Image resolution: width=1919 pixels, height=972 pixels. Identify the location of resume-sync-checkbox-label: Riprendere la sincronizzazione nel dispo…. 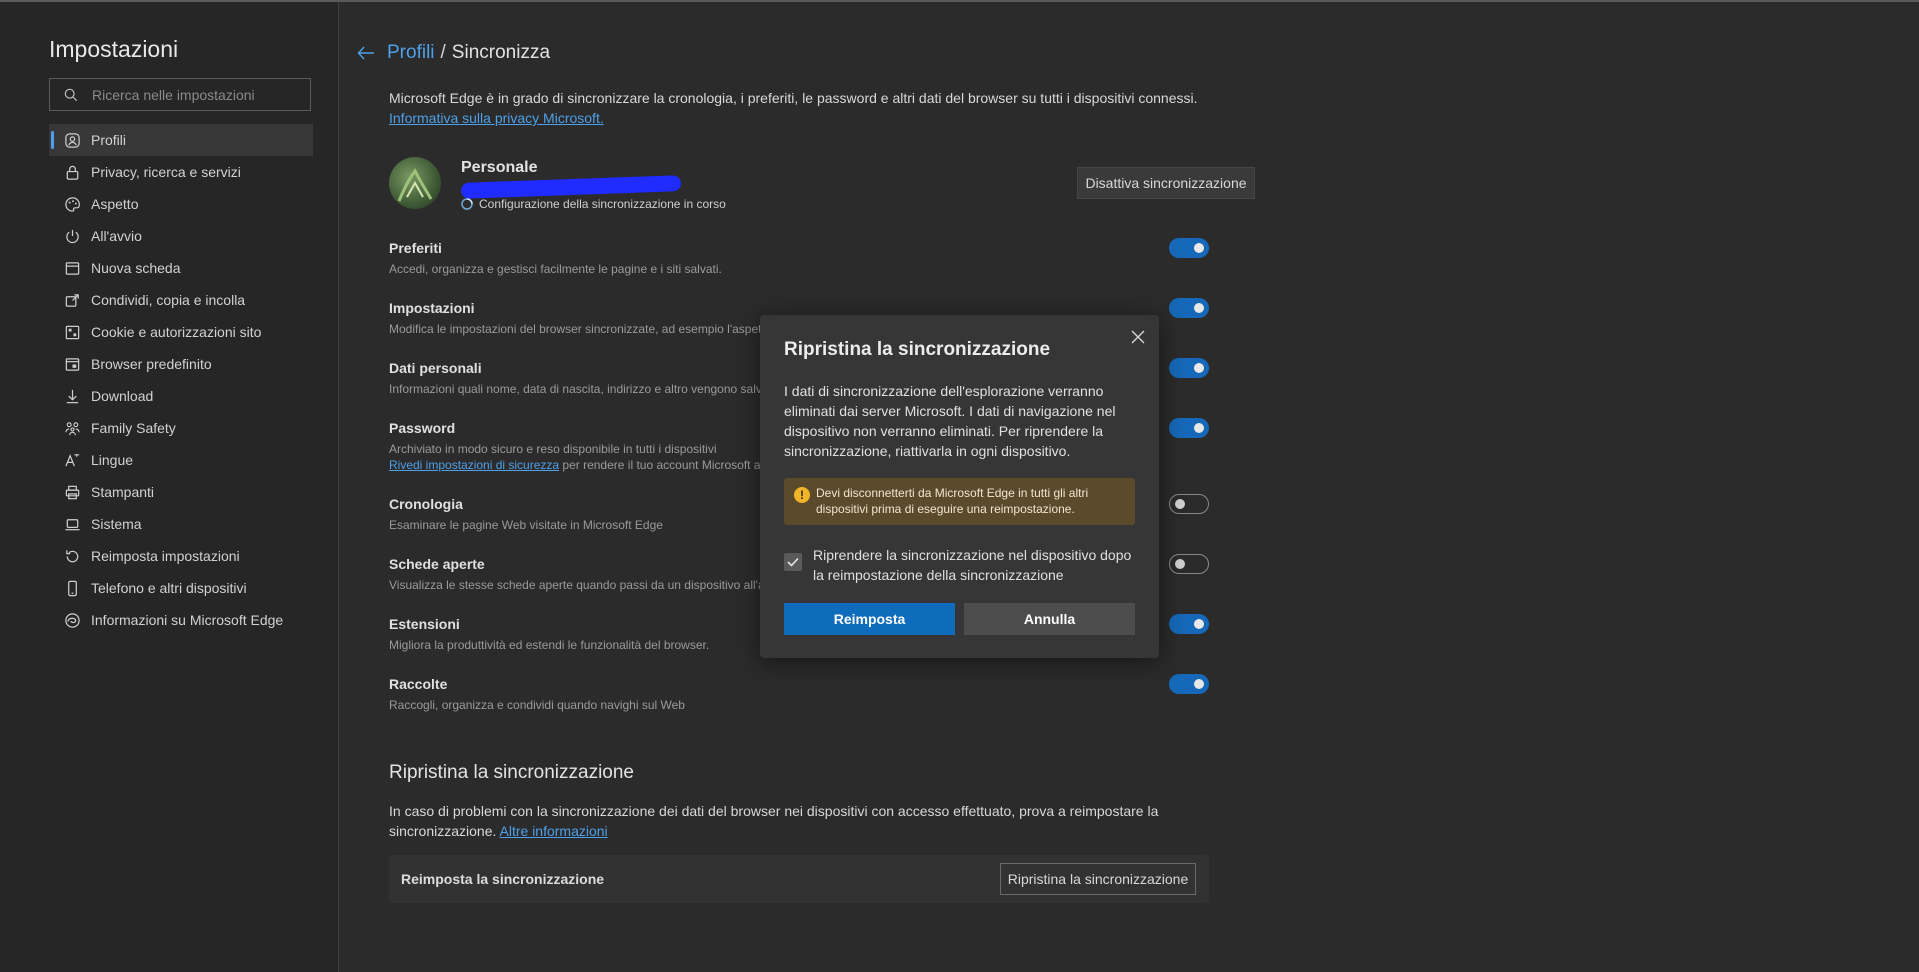
(972, 565).